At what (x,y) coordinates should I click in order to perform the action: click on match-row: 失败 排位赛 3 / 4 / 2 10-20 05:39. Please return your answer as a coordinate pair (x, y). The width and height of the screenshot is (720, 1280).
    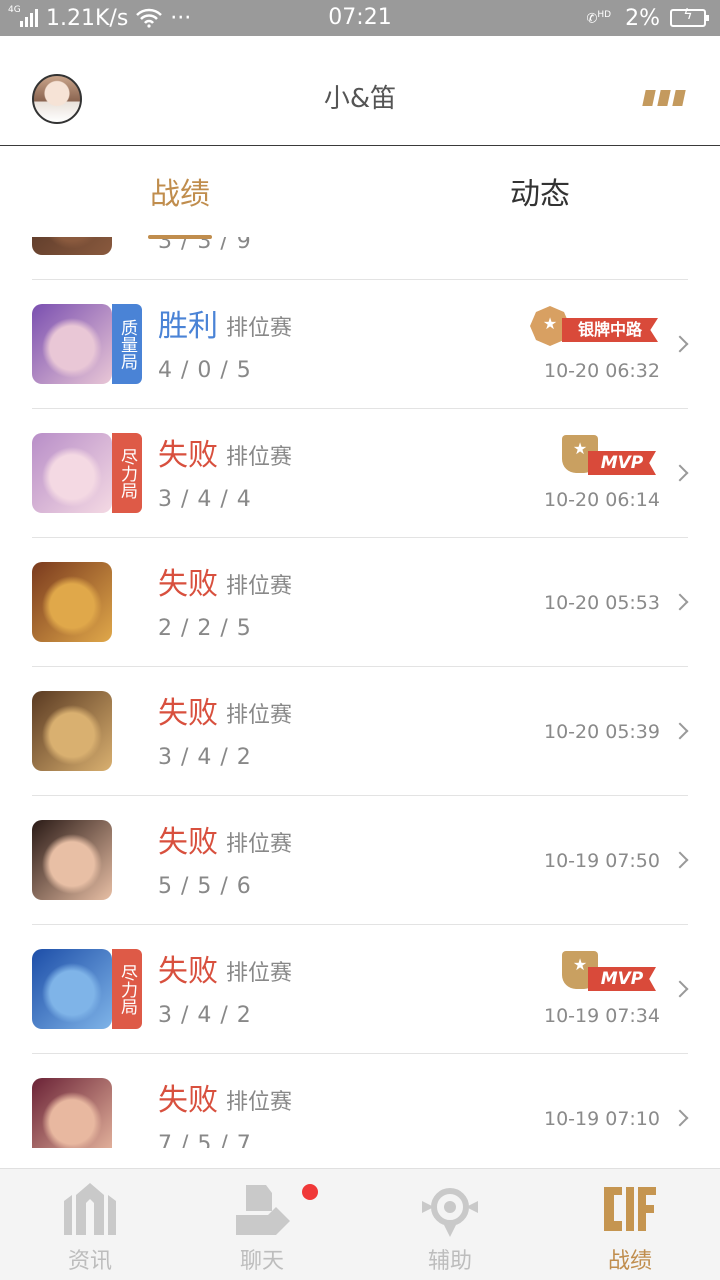
    Looking at the image, I should click on (360, 731).